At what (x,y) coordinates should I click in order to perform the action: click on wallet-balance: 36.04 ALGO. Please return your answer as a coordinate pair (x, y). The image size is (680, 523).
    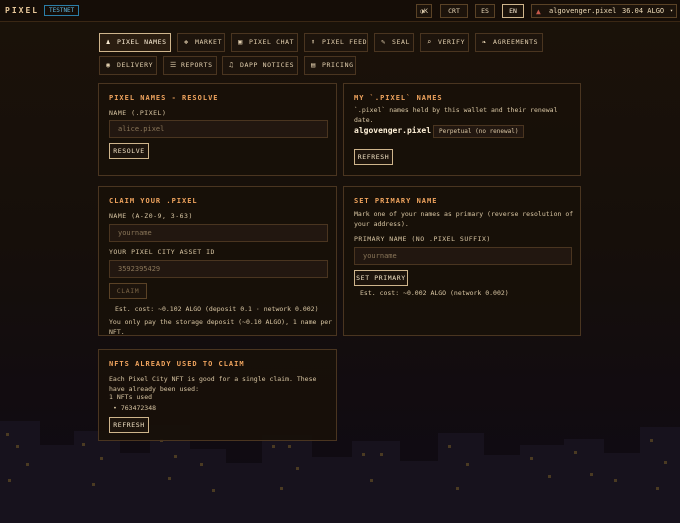
    Looking at the image, I should click on (643, 11).